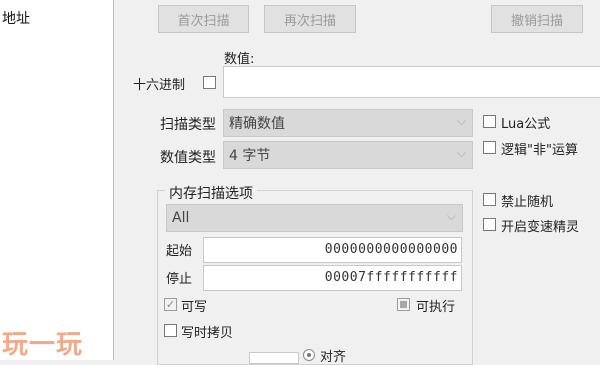 This screenshot has height=365, width=600. I want to click on writable-checkbox: ✓, so click(170, 304).